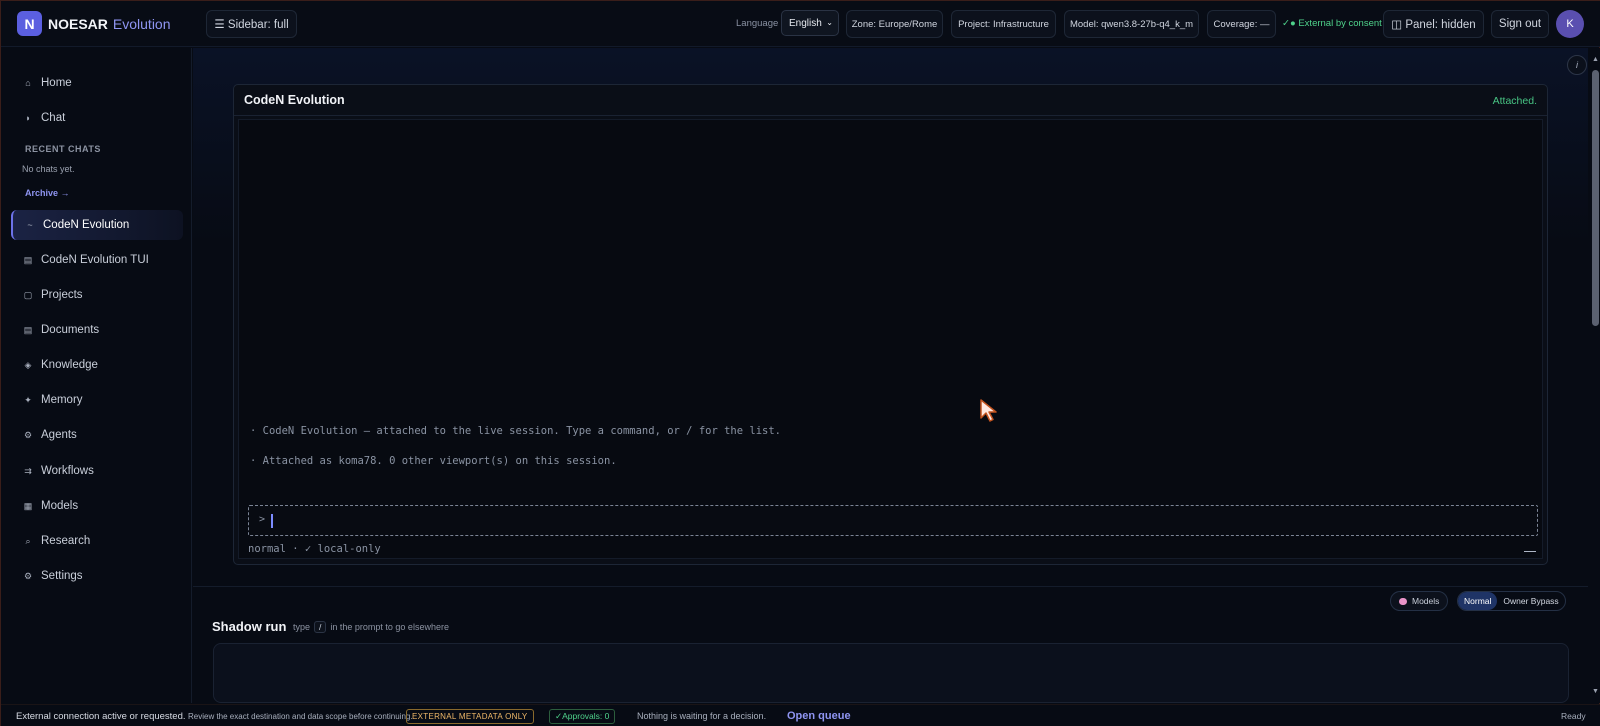 The height and width of the screenshot is (726, 1600). What do you see at coordinates (1530, 551) in the screenshot?
I see `minimize-icon` at bounding box center [1530, 551].